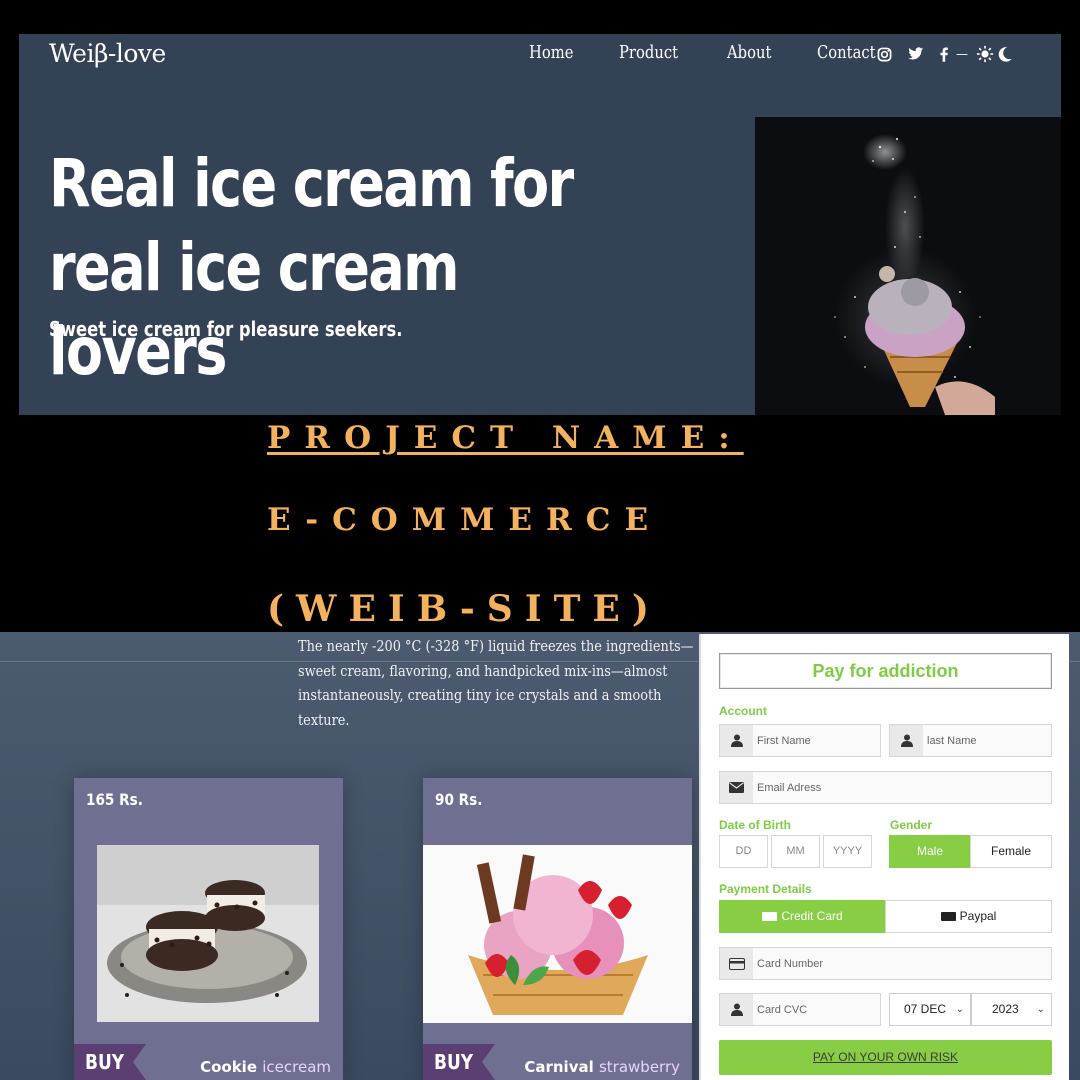 The height and width of the screenshot is (1080, 1080). Describe the element at coordinates (465, 520) in the screenshot. I see `project-type: E-COMMERCE` at that location.